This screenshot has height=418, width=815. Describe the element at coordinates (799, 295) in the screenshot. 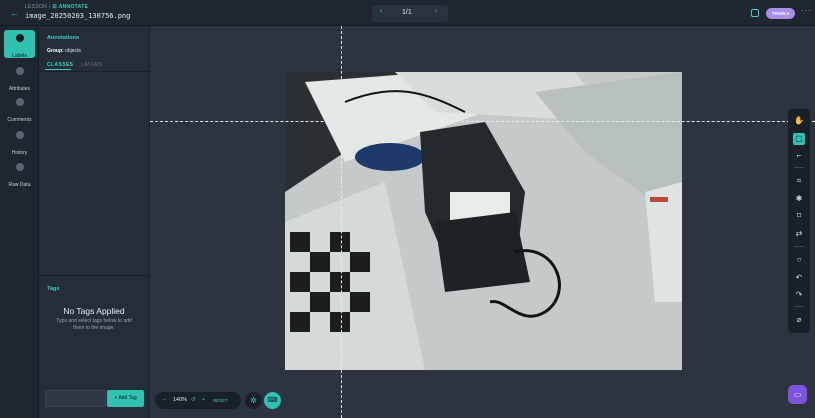

I see `redo-icon: ↷` at that location.